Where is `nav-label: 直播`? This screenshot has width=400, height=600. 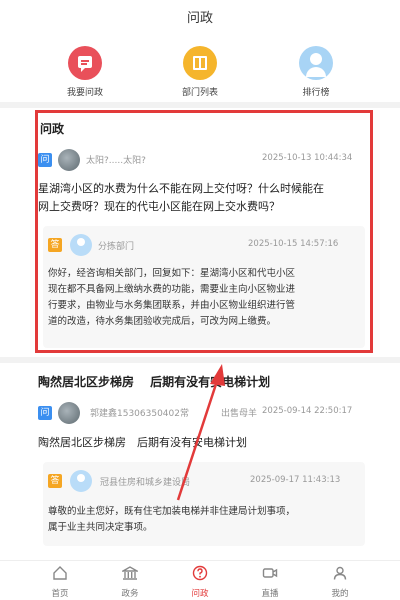
nav-label: 直播 is located at coordinates (270, 594).